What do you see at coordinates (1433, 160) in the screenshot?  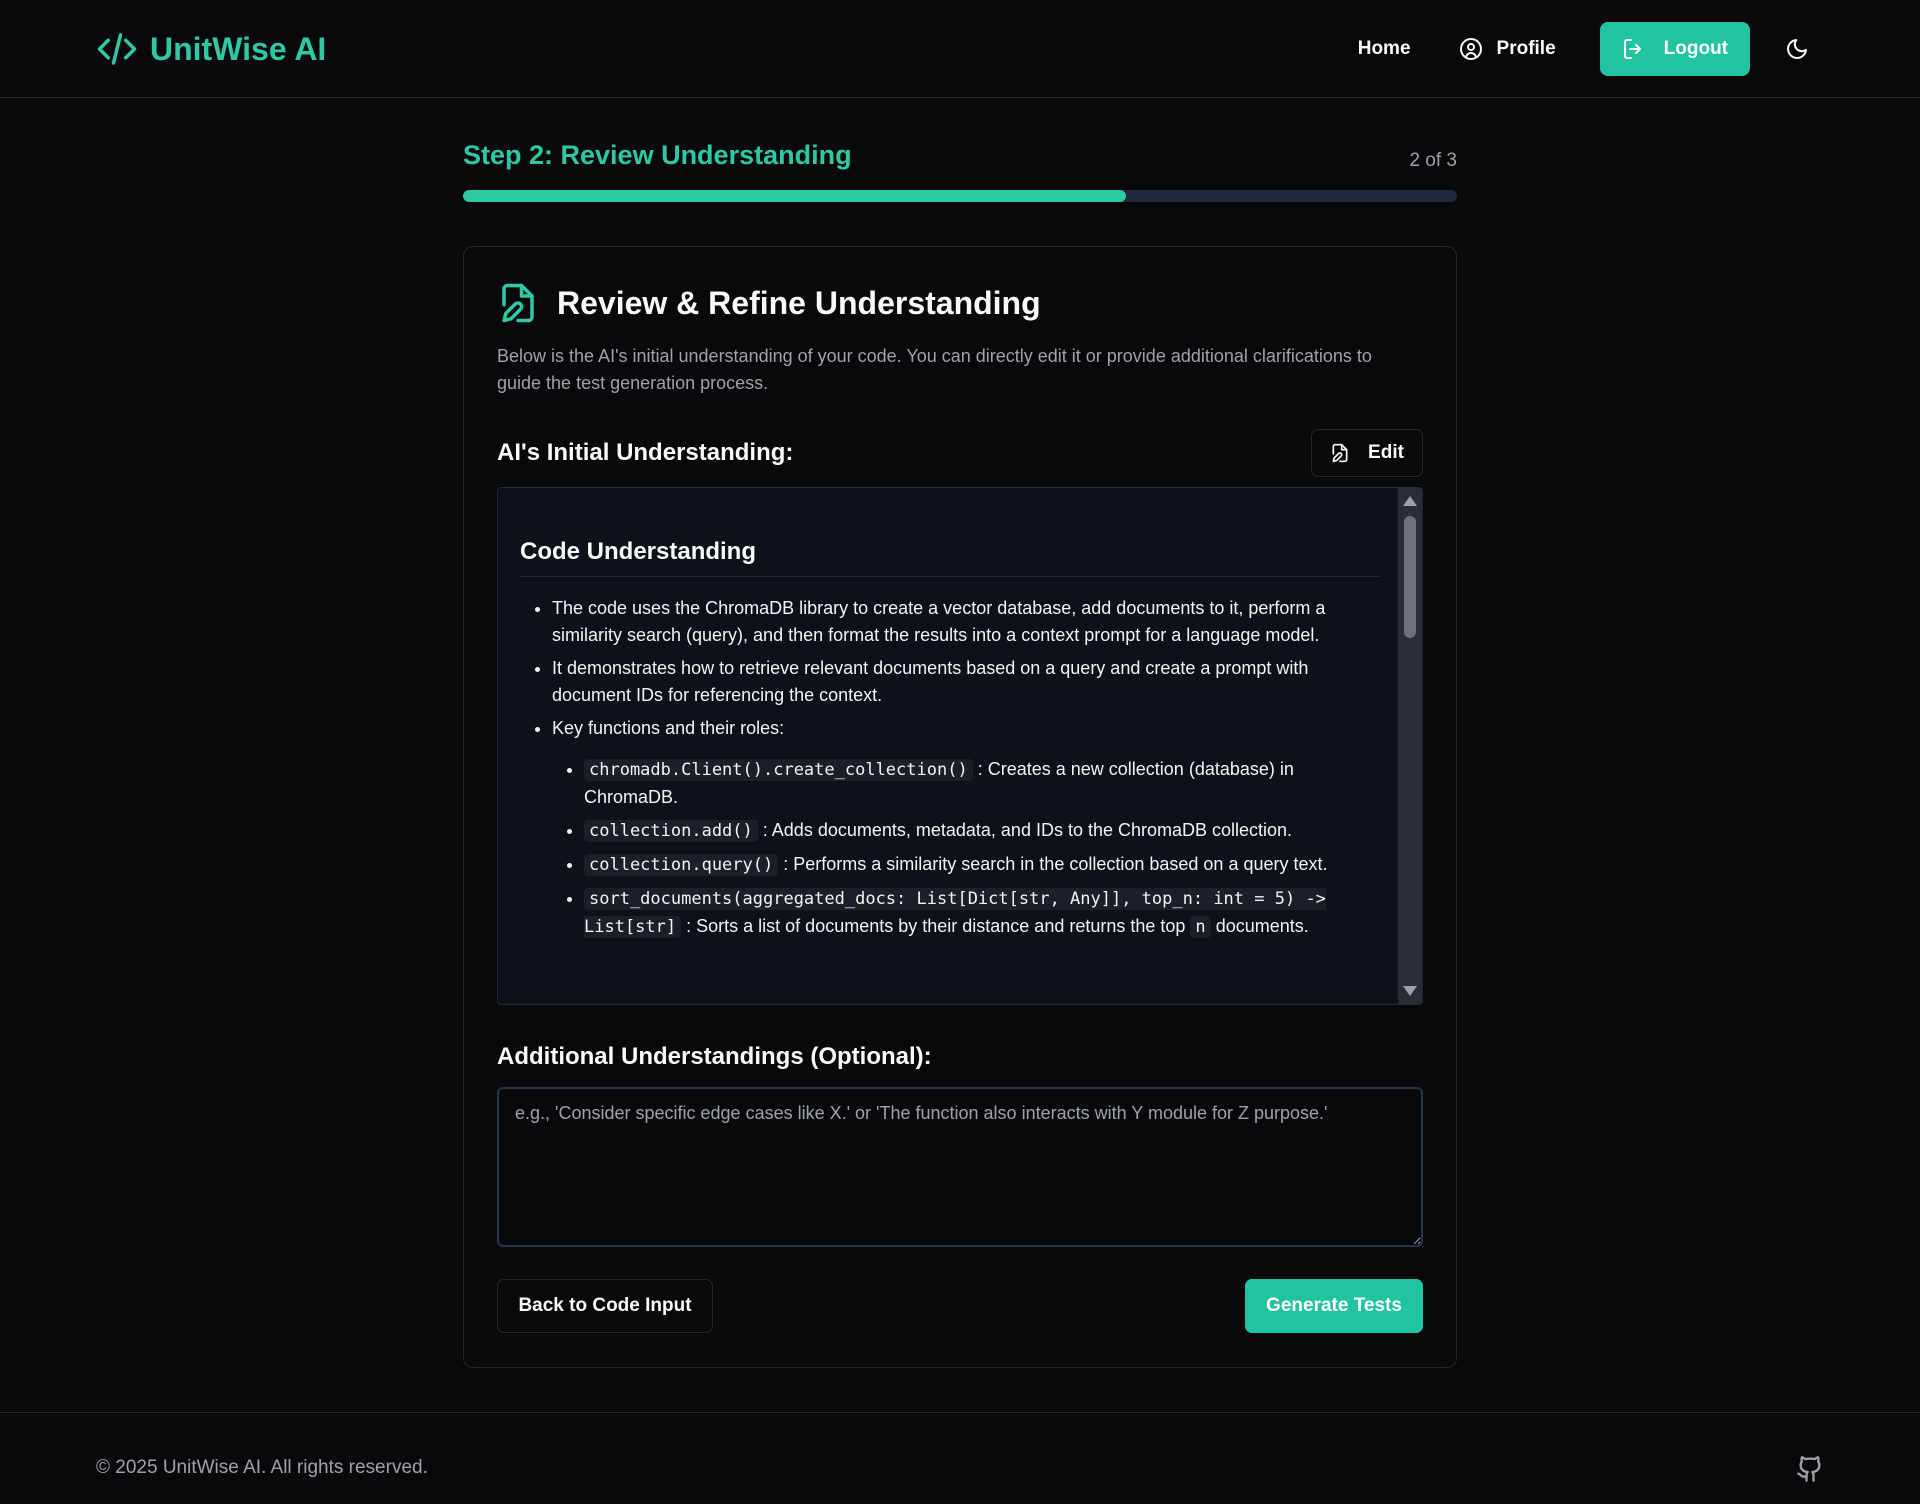 I see `step-count: 2 of 3` at bounding box center [1433, 160].